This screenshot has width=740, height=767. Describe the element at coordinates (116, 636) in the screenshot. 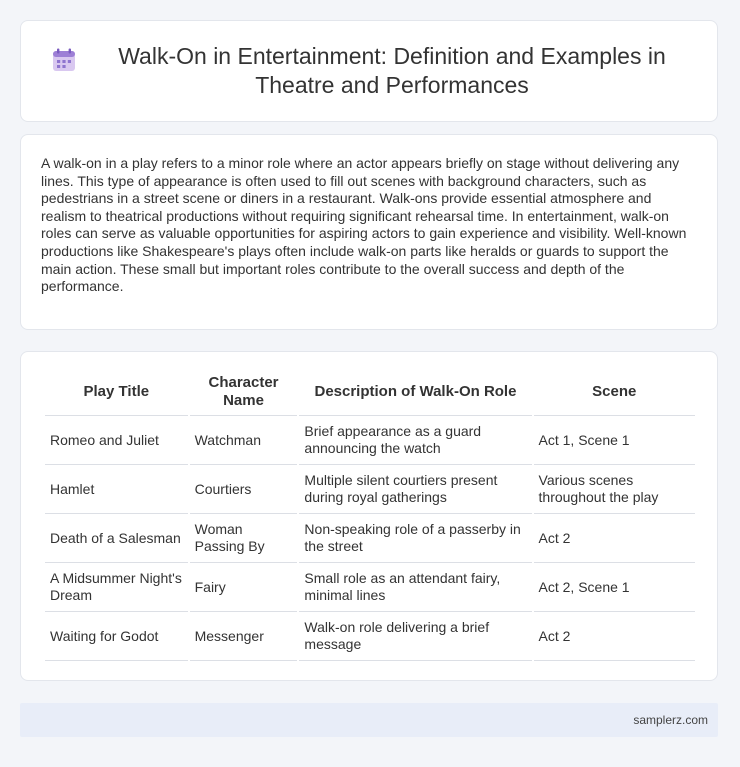

I see `cell-play-title: Waiting for Godot` at that location.